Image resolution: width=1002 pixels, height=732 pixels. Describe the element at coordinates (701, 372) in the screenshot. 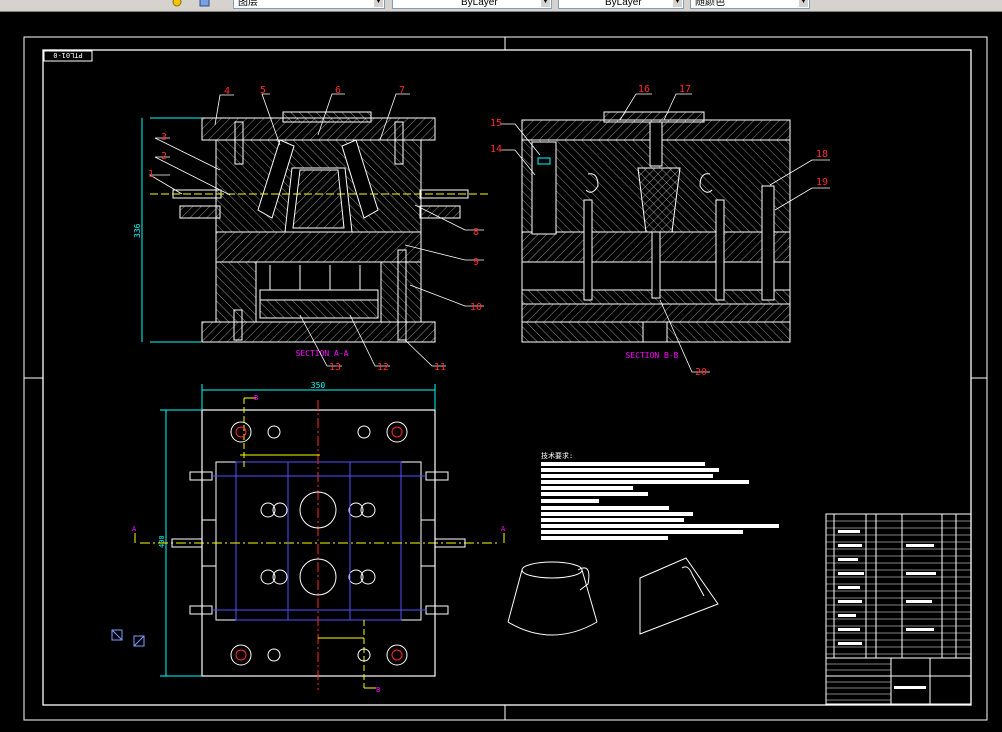

I see `svg-text: 20` at that location.